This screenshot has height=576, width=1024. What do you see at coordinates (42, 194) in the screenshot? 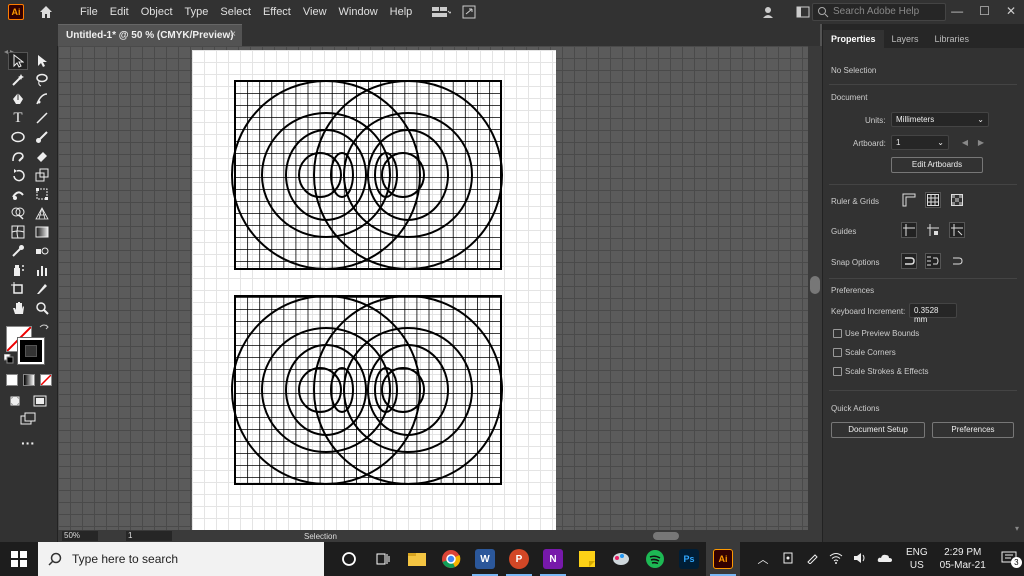
I see `free-transform-tool-icon` at bounding box center [42, 194].